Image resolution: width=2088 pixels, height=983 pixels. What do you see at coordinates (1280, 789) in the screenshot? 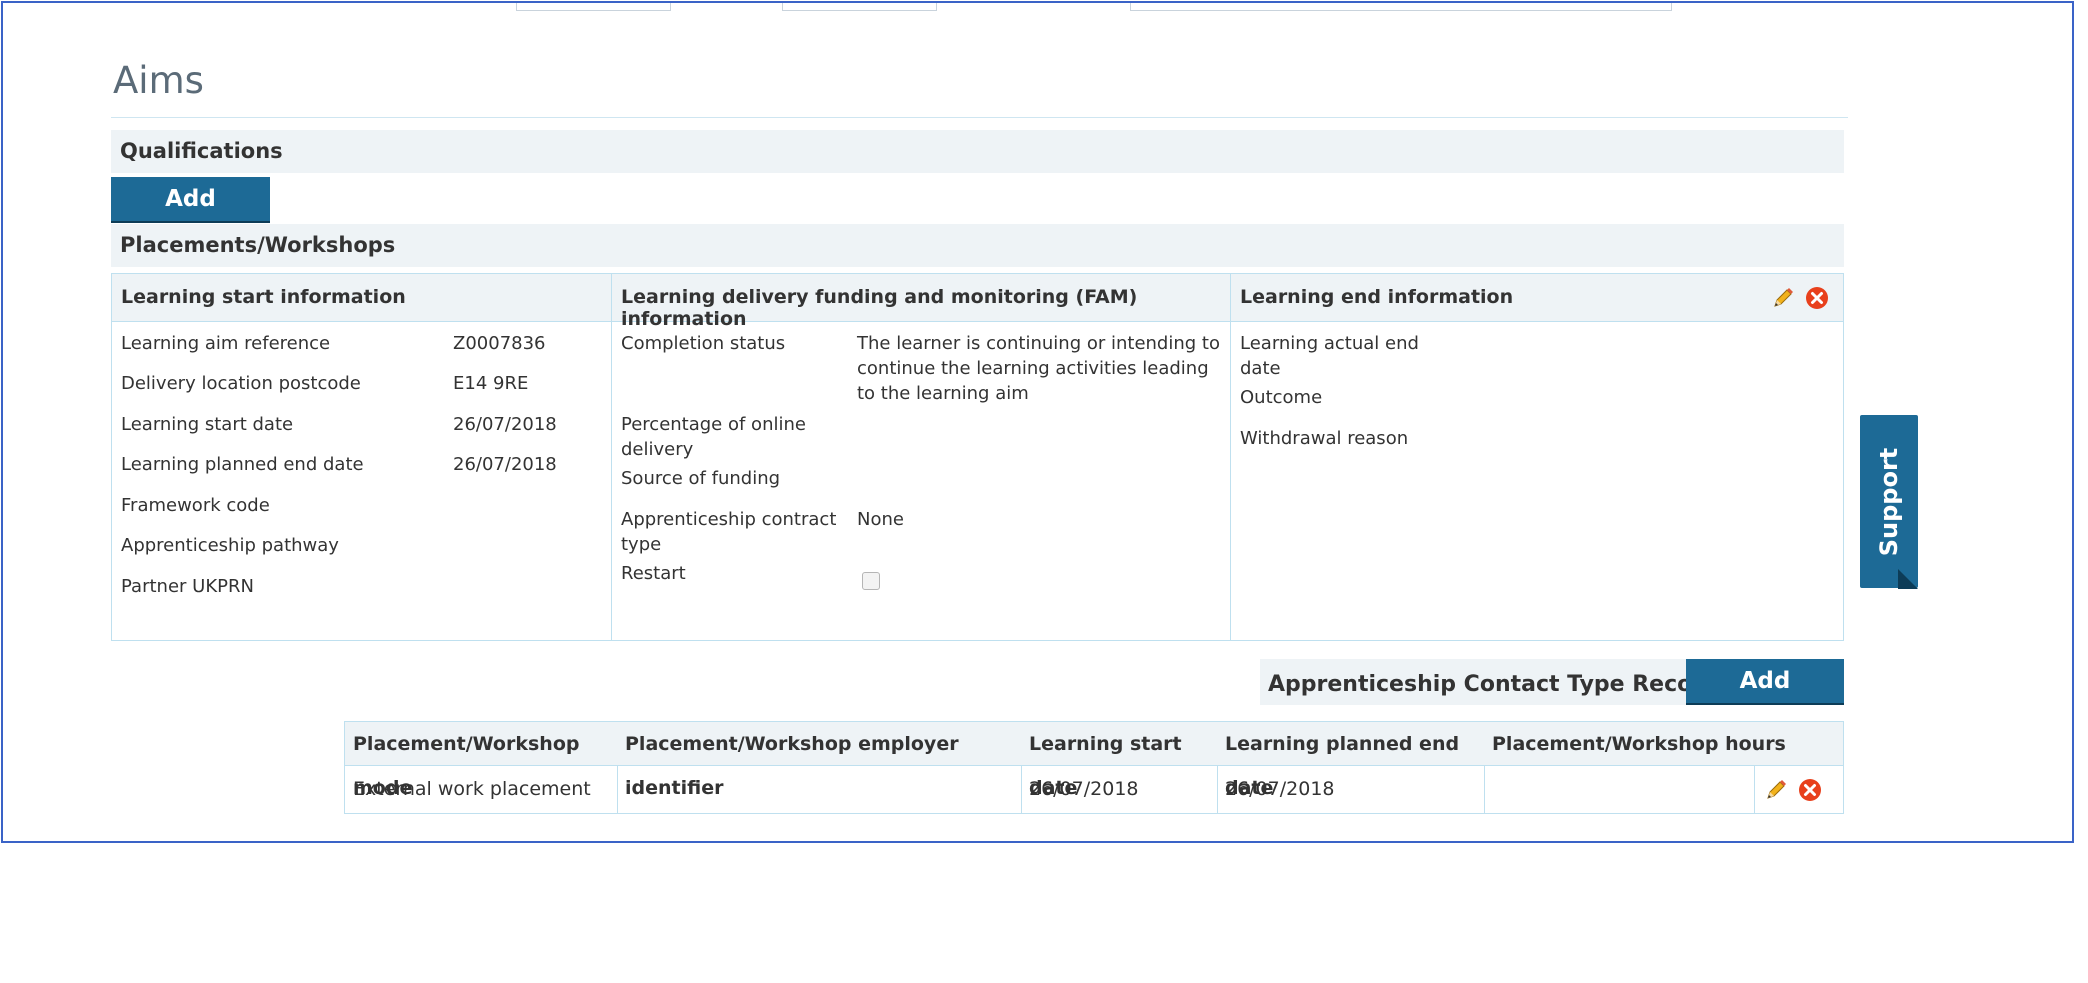
I see `table-cell-planned-end: 26/07/2018` at bounding box center [1280, 789].